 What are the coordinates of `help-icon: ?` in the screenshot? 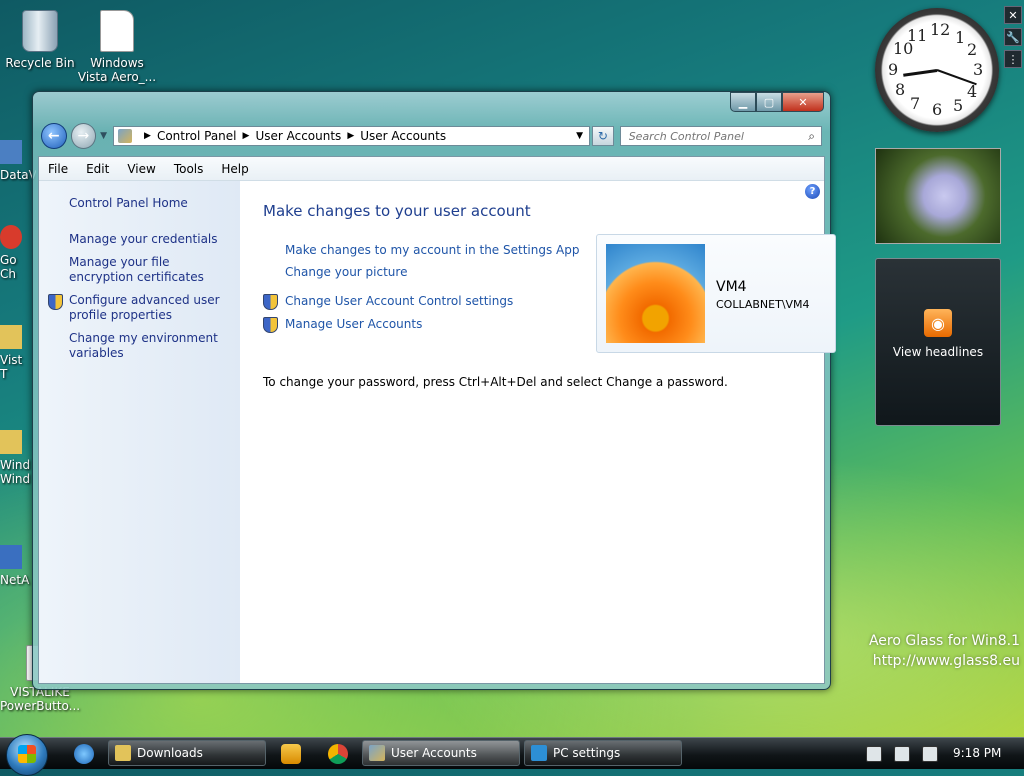 It's located at (812, 191).